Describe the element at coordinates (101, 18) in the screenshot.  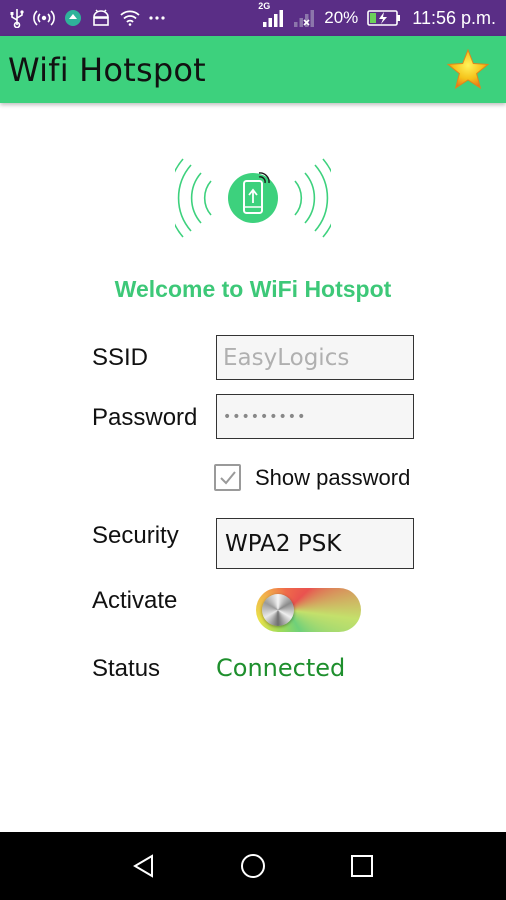
I see `android-debug-icon` at that location.